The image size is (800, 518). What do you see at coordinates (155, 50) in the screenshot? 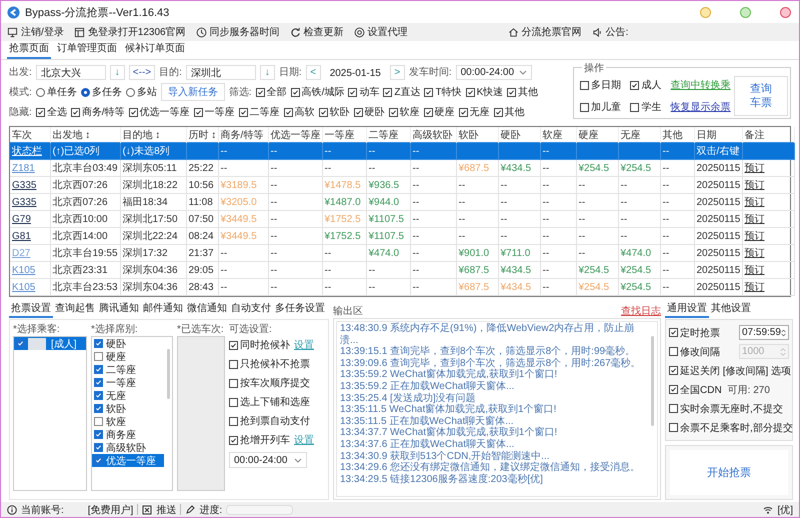
I see `page-tab: 候补订单页面` at bounding box center [155, 50].